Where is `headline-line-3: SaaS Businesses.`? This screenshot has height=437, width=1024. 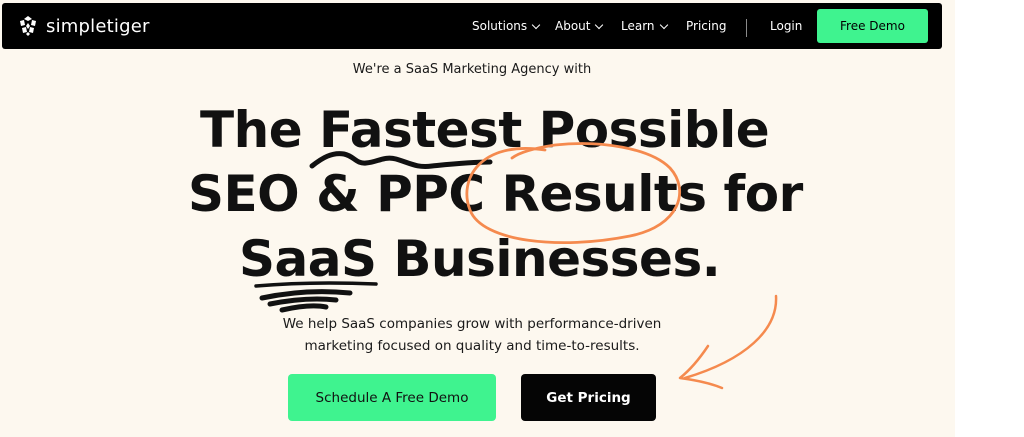 headline-line-3: SaaS Businesses. is located at coordinates (480, 259).